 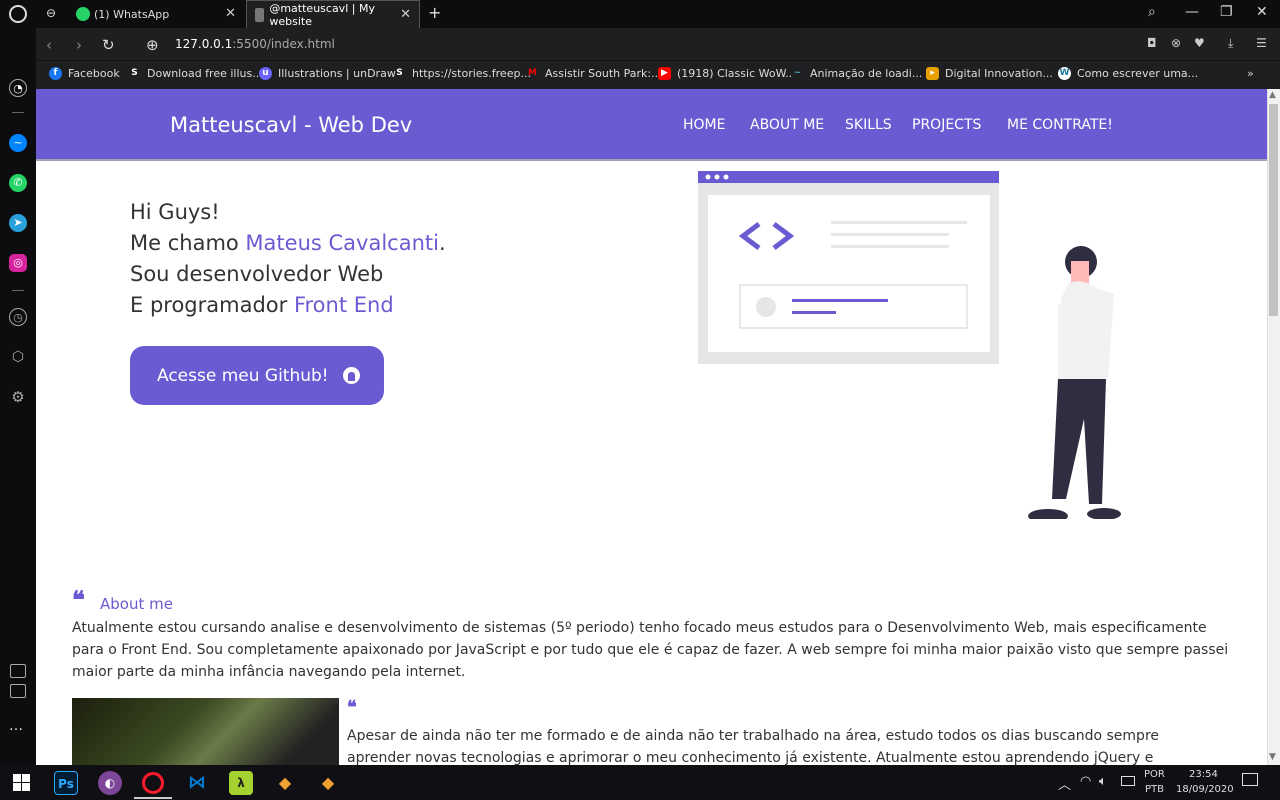 What do you see at coordinates (18, 263) in the screenshot?
I see `instagram-icon: ◎` at bounding box center [18, 263].